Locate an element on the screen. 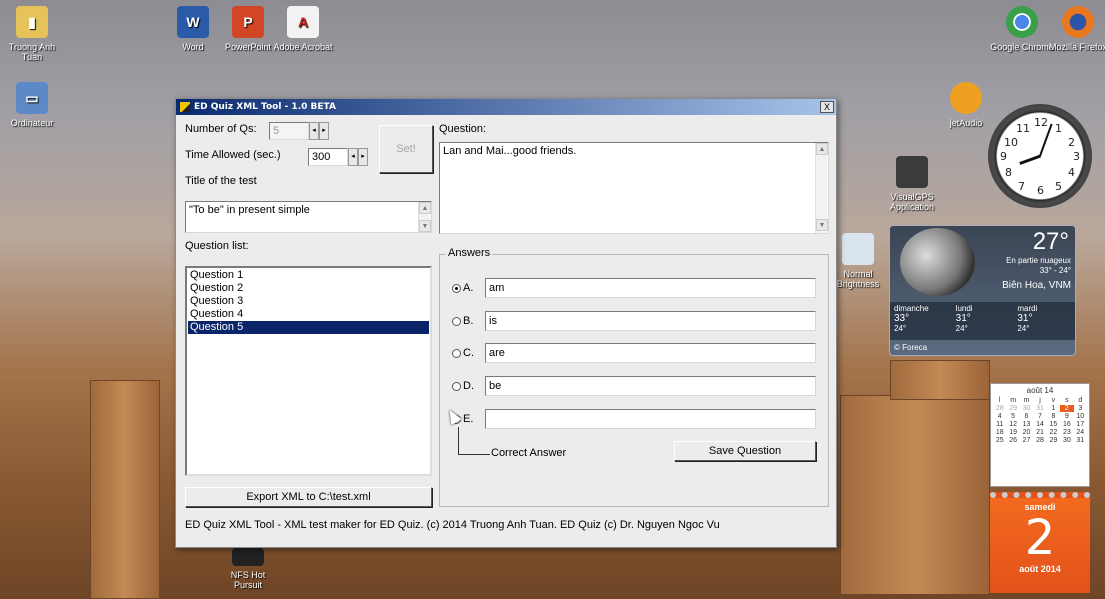 The image size is (1105, 599). calendar-weekday: m is located at coordinates (1013, 400).